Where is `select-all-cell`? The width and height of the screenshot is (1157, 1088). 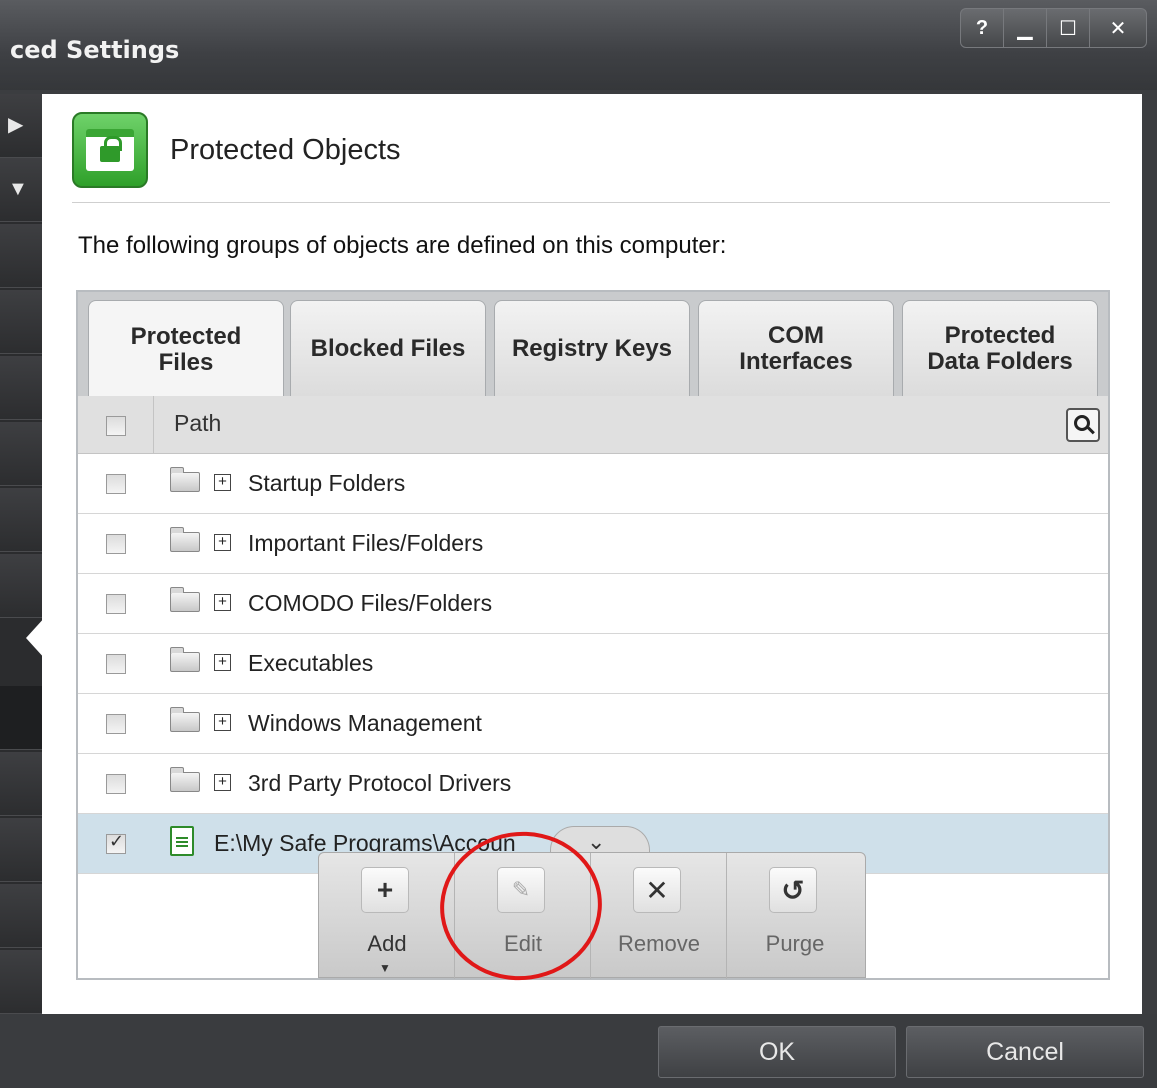 select-all-cell is located at coordinates (116, 425).